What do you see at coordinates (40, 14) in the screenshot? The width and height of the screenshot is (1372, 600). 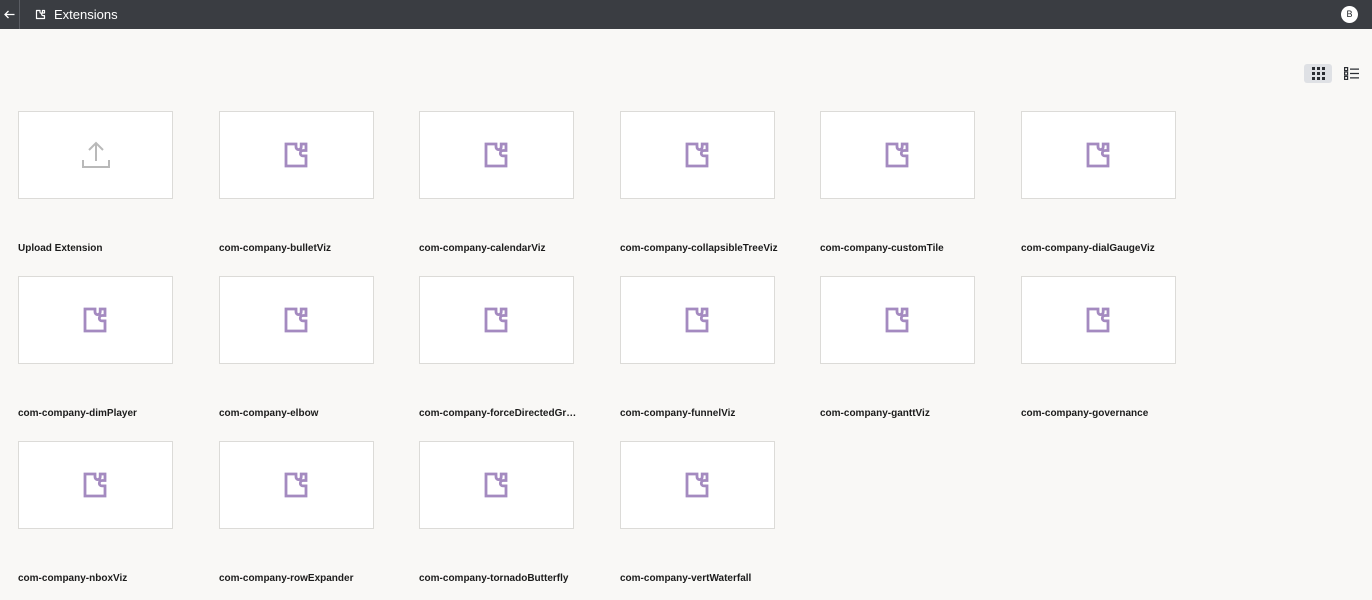 I see `extension-icon` at bounding box center [40, 14].